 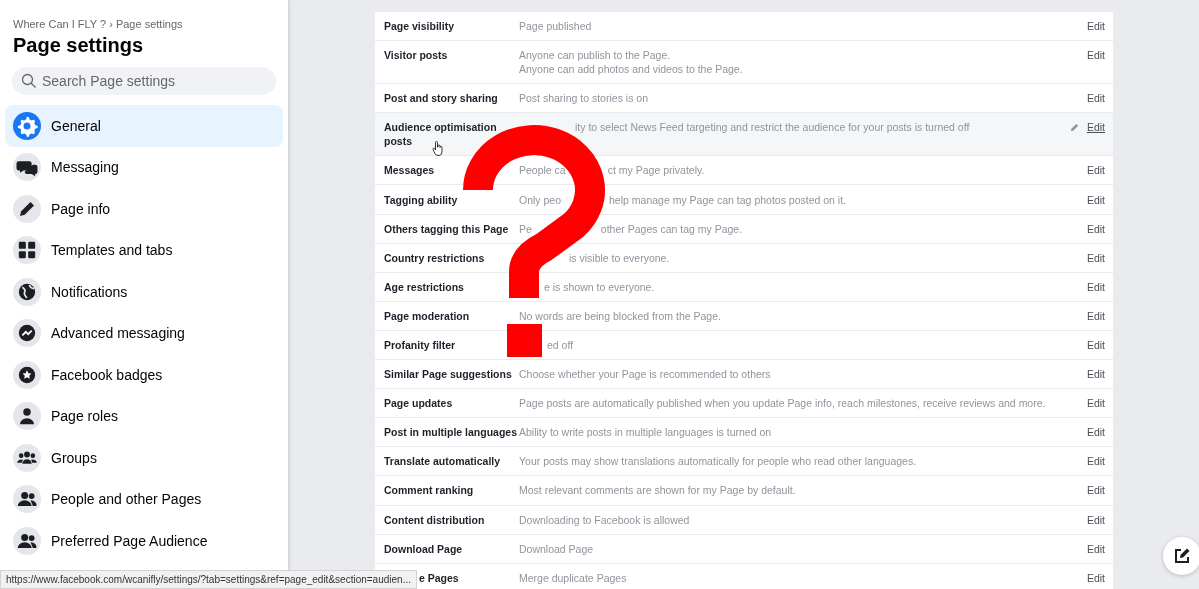 What do you see at coordinates (573, 577) in the screenshot?
I see `setting-description: Merge duplicate Pages` at bounding box center [573, 577].